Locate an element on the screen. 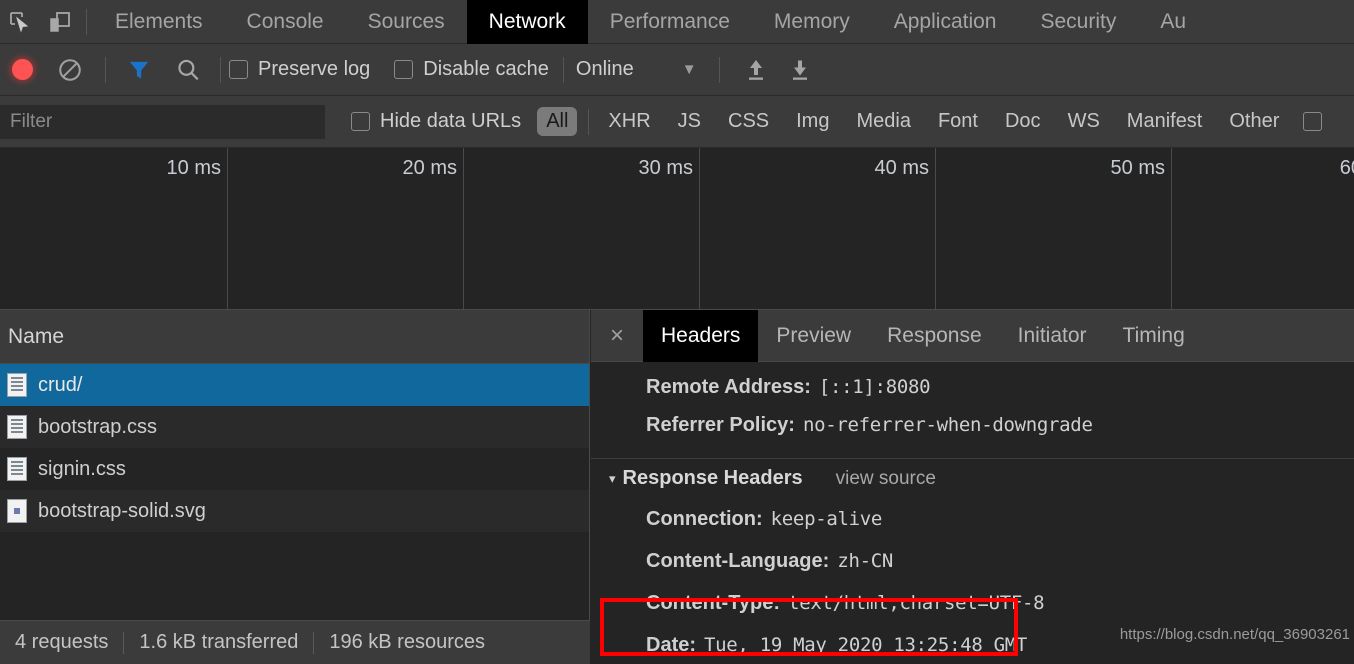 The width and height of the screenshot is (1354, 664). request-name: bootstrap.css is located at coordinates (97, 426).